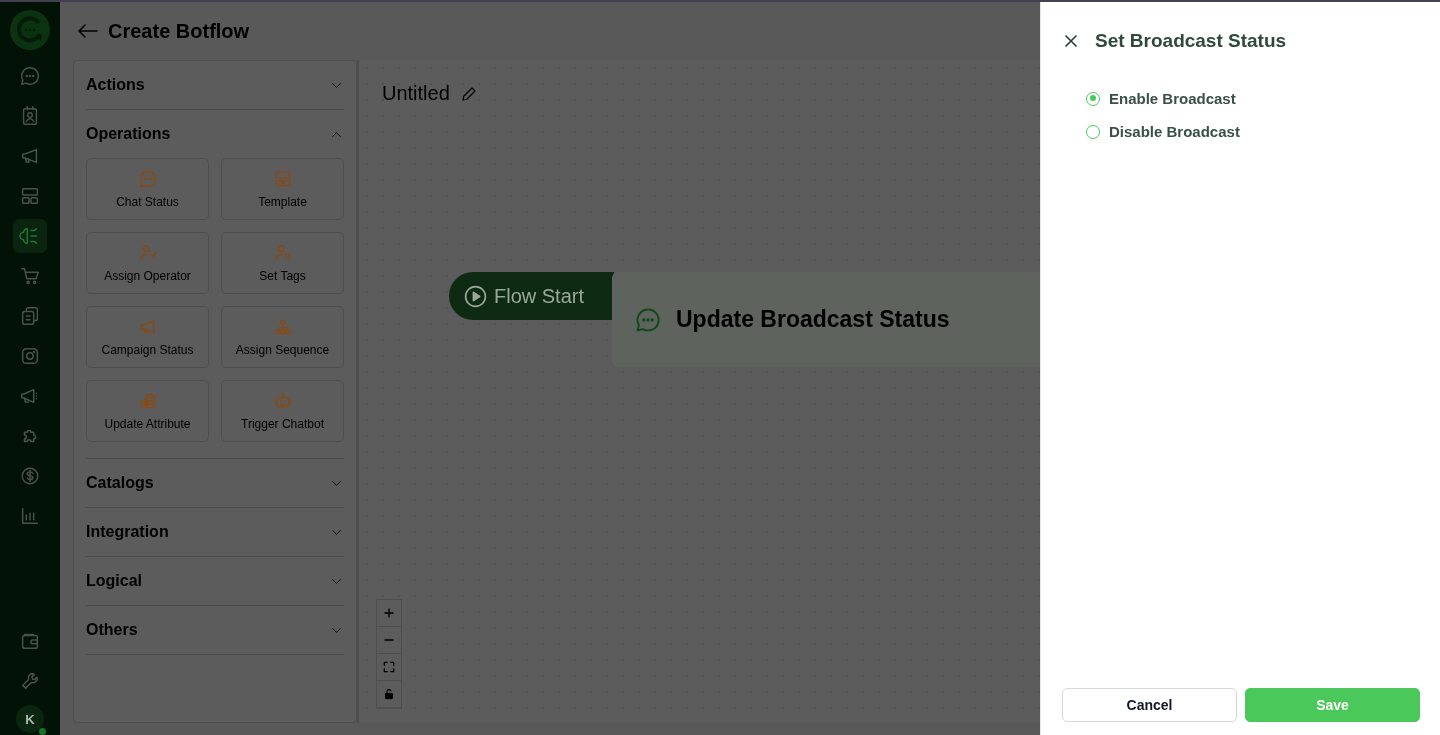 Image resolution: width=1440 pixels, height=735 pixels. I want to click on section-header: Catalogs, so click(215, 483).